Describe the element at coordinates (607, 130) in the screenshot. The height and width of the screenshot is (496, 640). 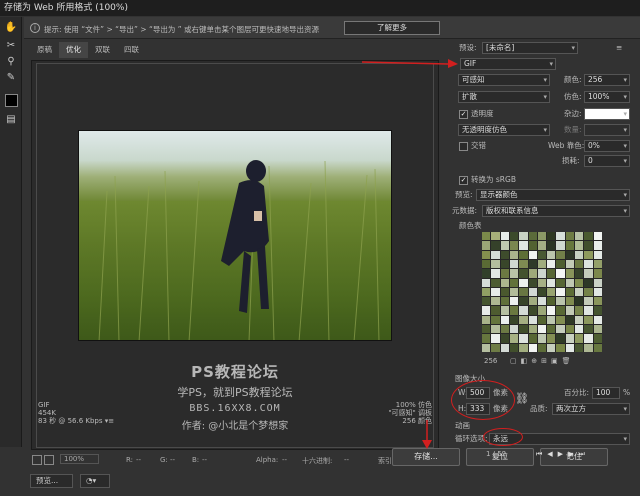
I see `amount-select` at that location.